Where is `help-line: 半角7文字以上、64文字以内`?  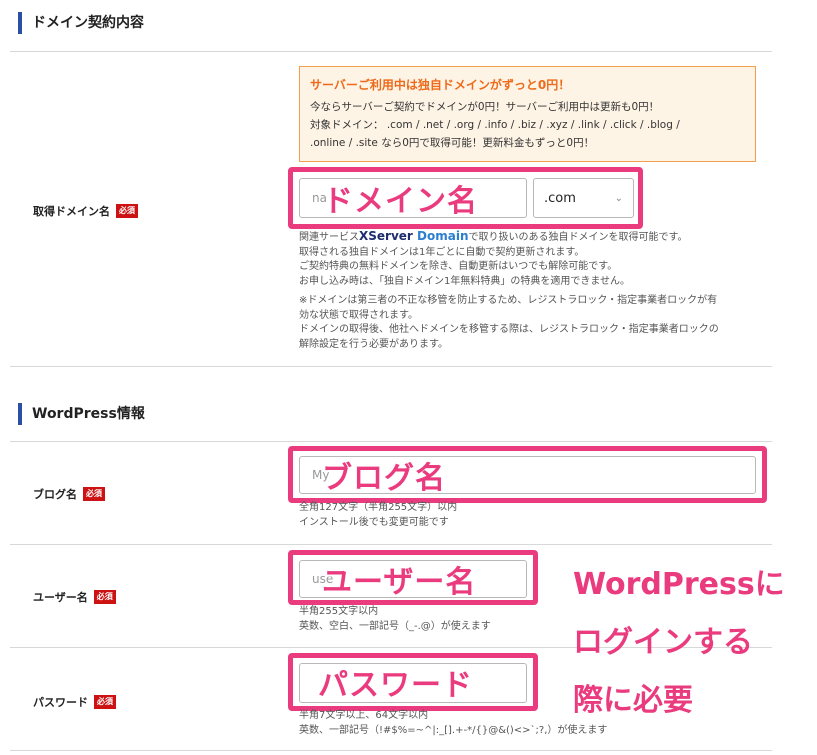 help-line: 半角7文字以上、64文字以内 is located at coordinates (364, 715).